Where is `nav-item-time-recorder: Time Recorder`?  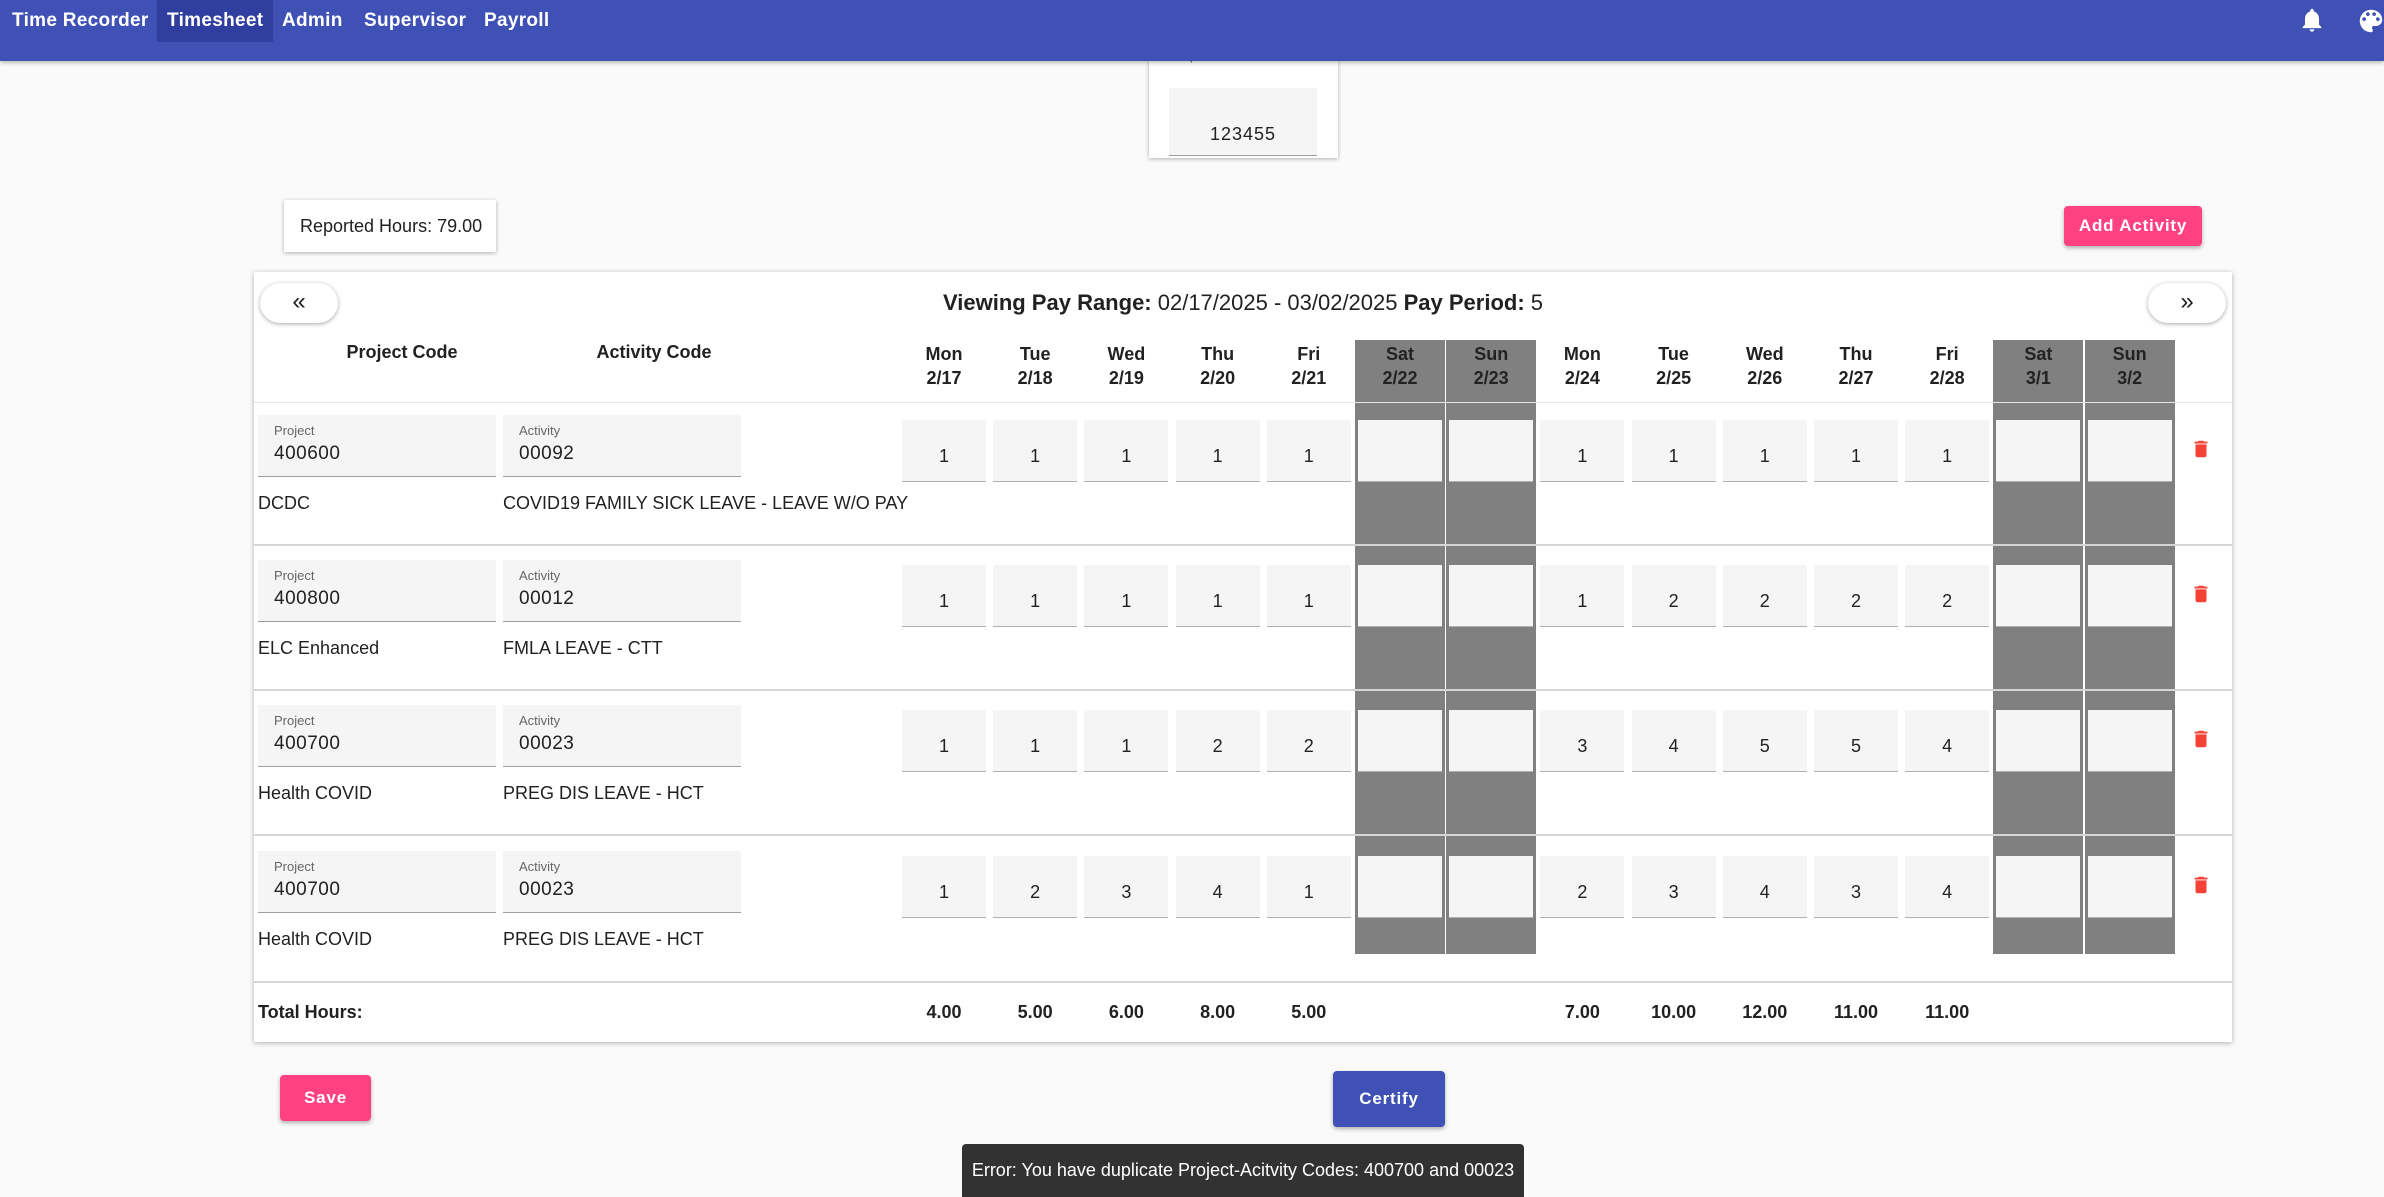
nav-item-time-recorder: Time Recorder is located at coordinates (80, 21).